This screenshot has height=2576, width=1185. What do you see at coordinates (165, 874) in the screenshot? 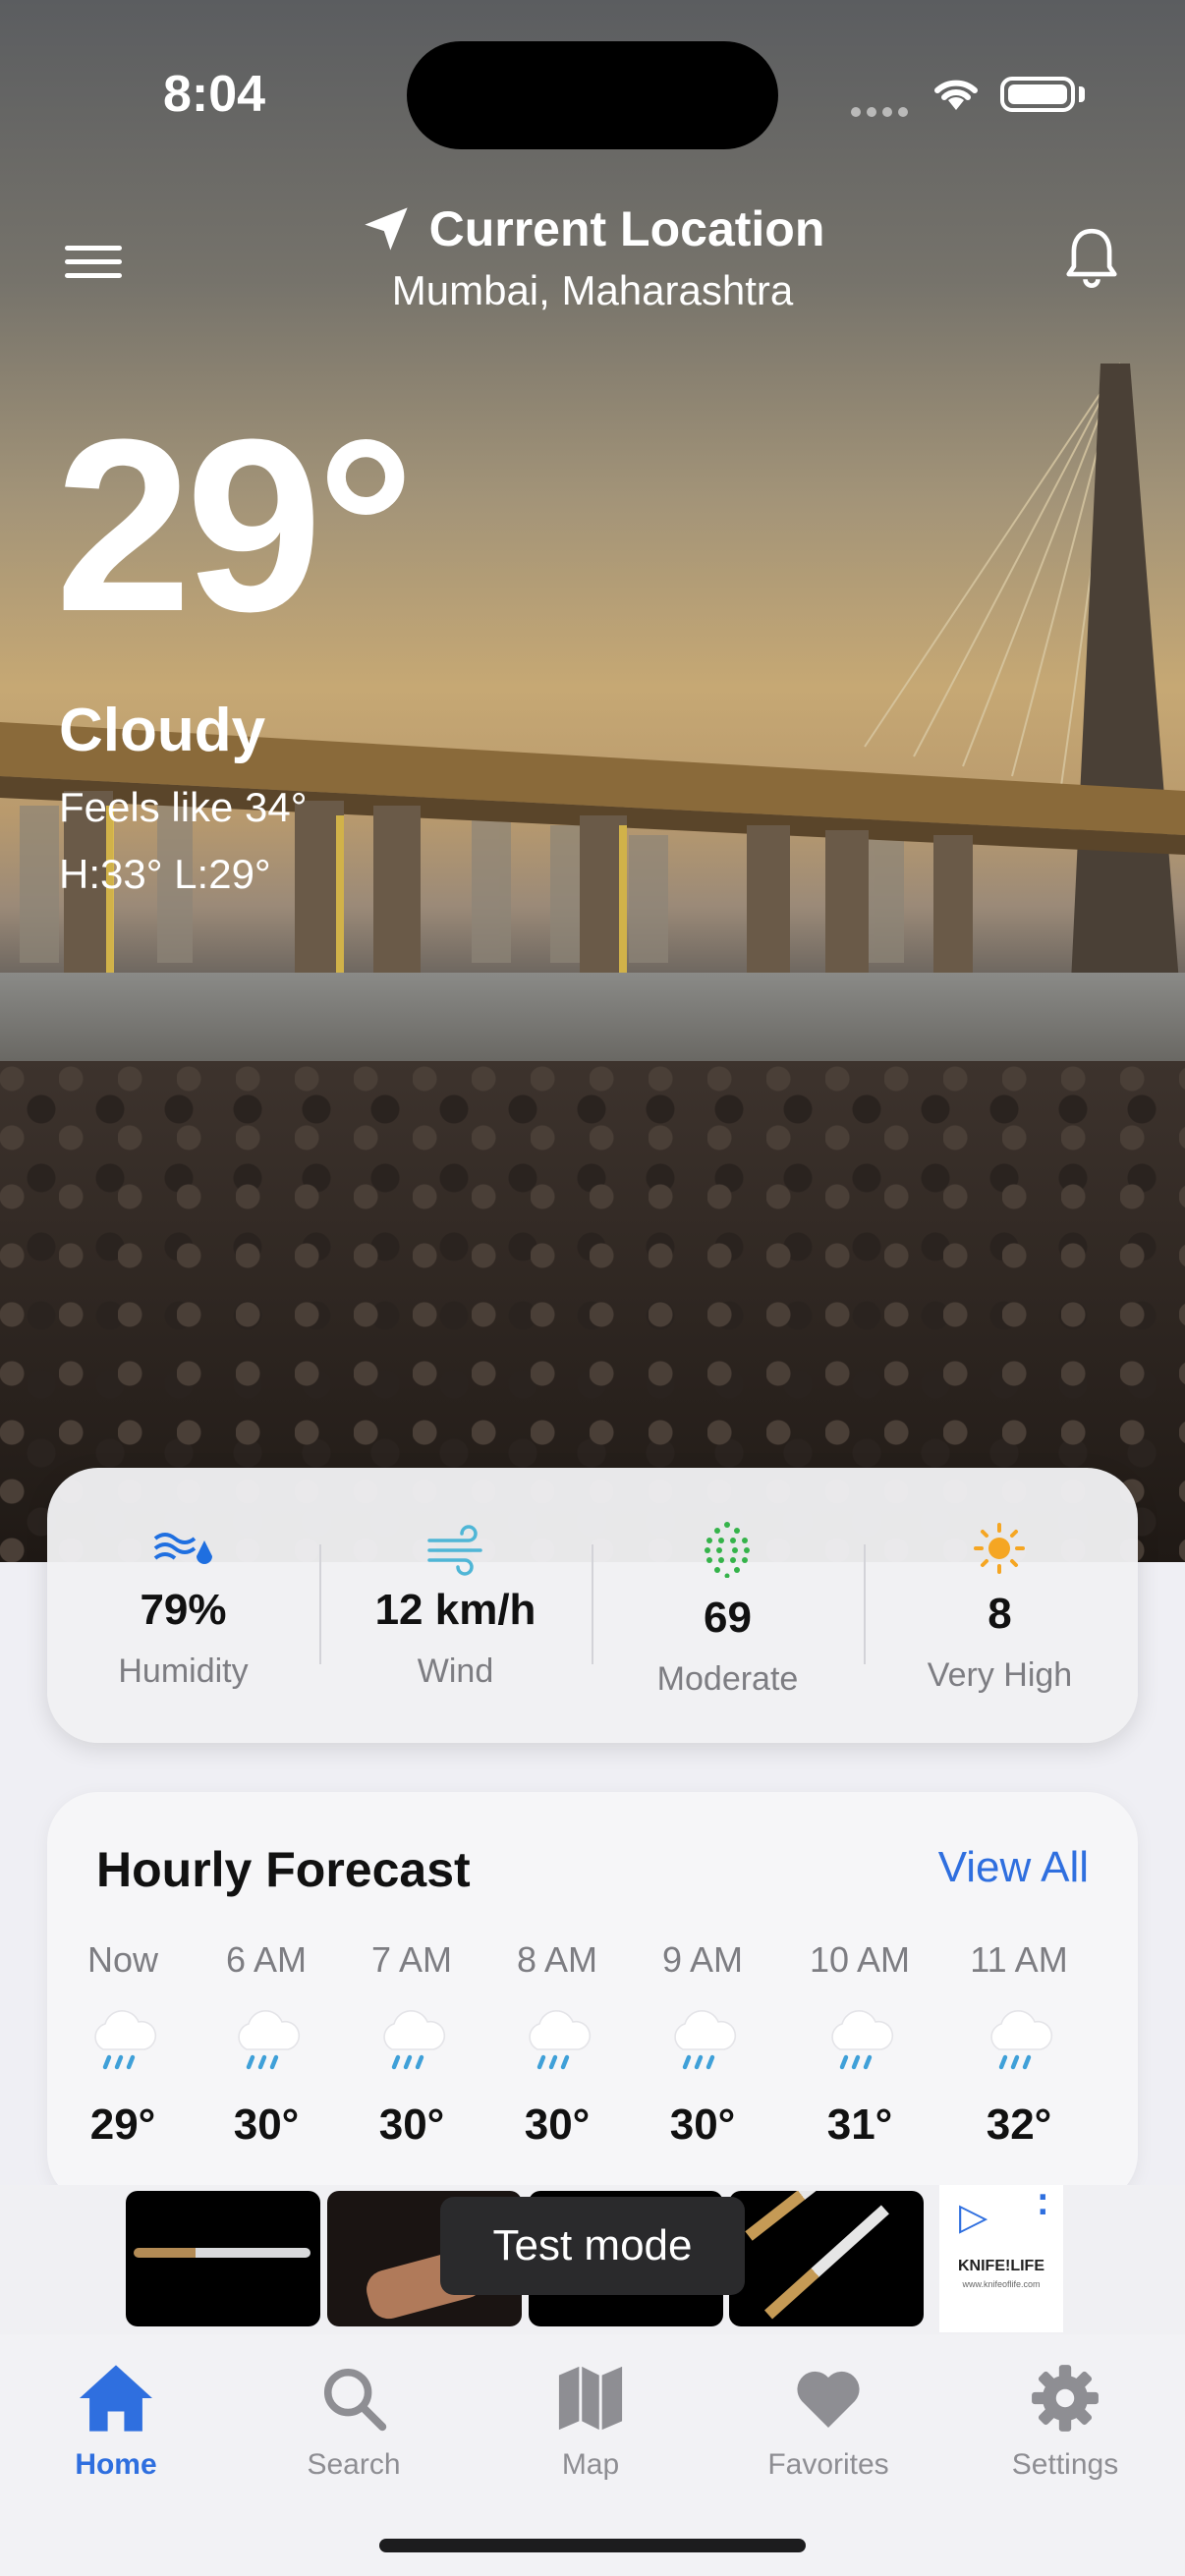
I see `high-low: H:33° L:29°` at bounding box center [165, 874].